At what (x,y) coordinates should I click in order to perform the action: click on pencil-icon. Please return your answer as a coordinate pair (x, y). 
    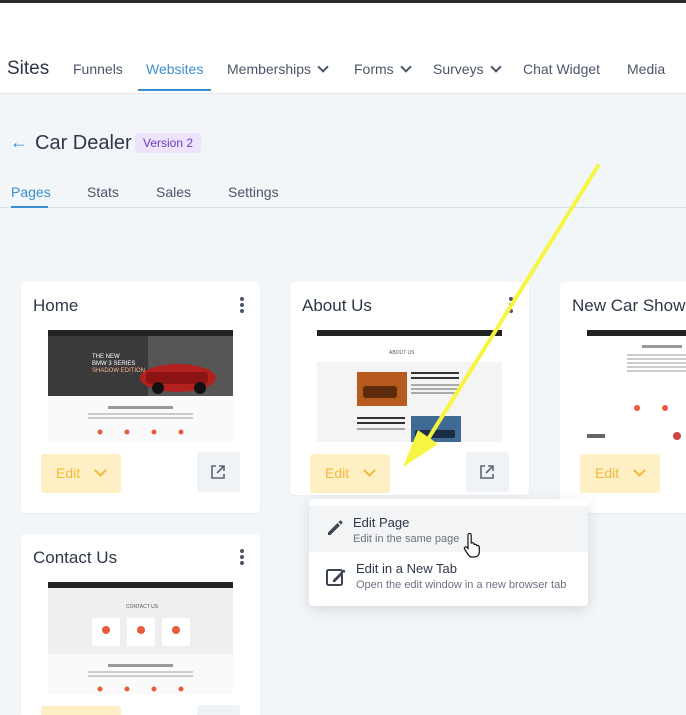
    Looking at the image, I should click on (335, 527).